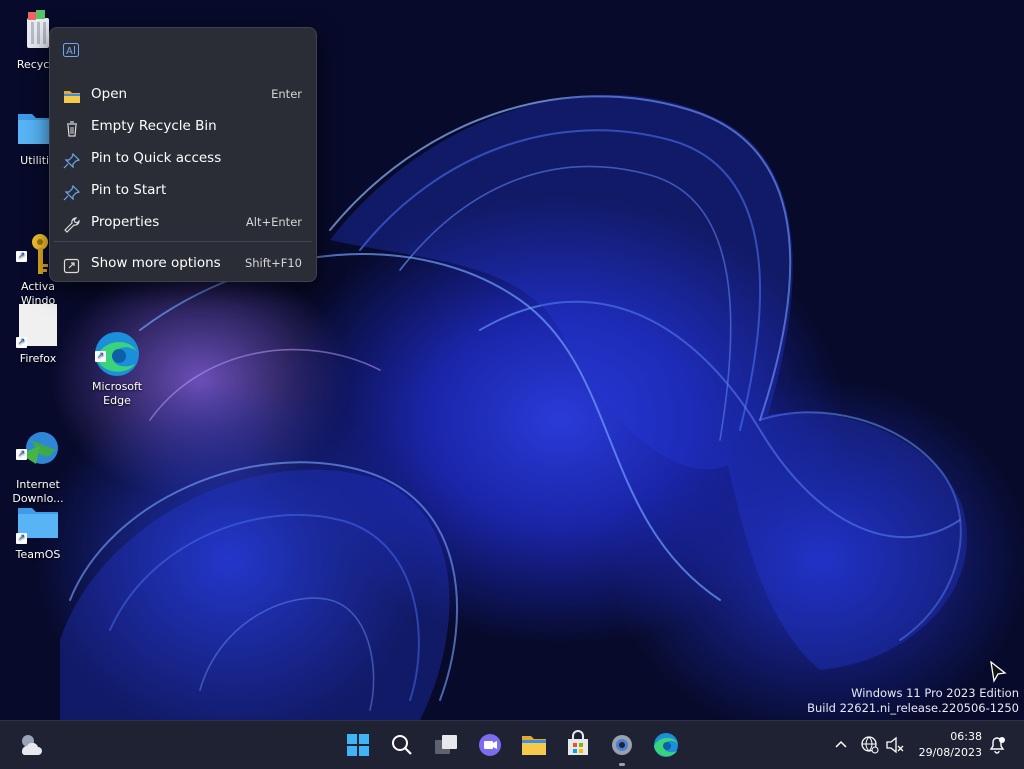 Image resolution: width=1024 pixels, height=769 pixels. I want to click on notification-center-button, so click(997, 745).